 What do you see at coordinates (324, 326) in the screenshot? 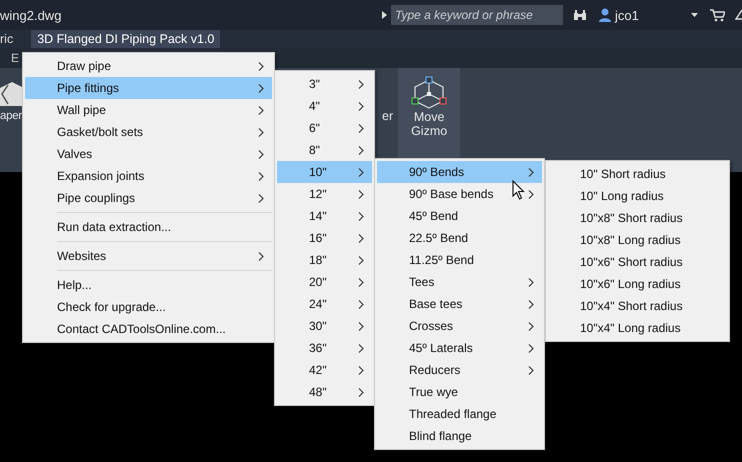
I see `menu-item: 30"` at bounding box center [324, 326].